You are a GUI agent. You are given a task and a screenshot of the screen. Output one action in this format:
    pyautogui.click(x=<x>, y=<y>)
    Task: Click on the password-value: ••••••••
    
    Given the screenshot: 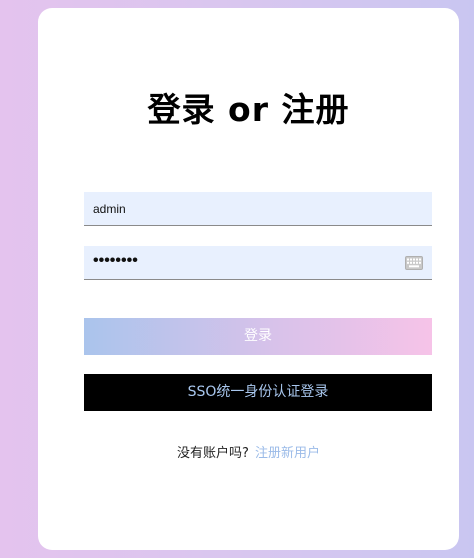 What is the action you would take?
    pyautogui.click(x=115, y=260)
    